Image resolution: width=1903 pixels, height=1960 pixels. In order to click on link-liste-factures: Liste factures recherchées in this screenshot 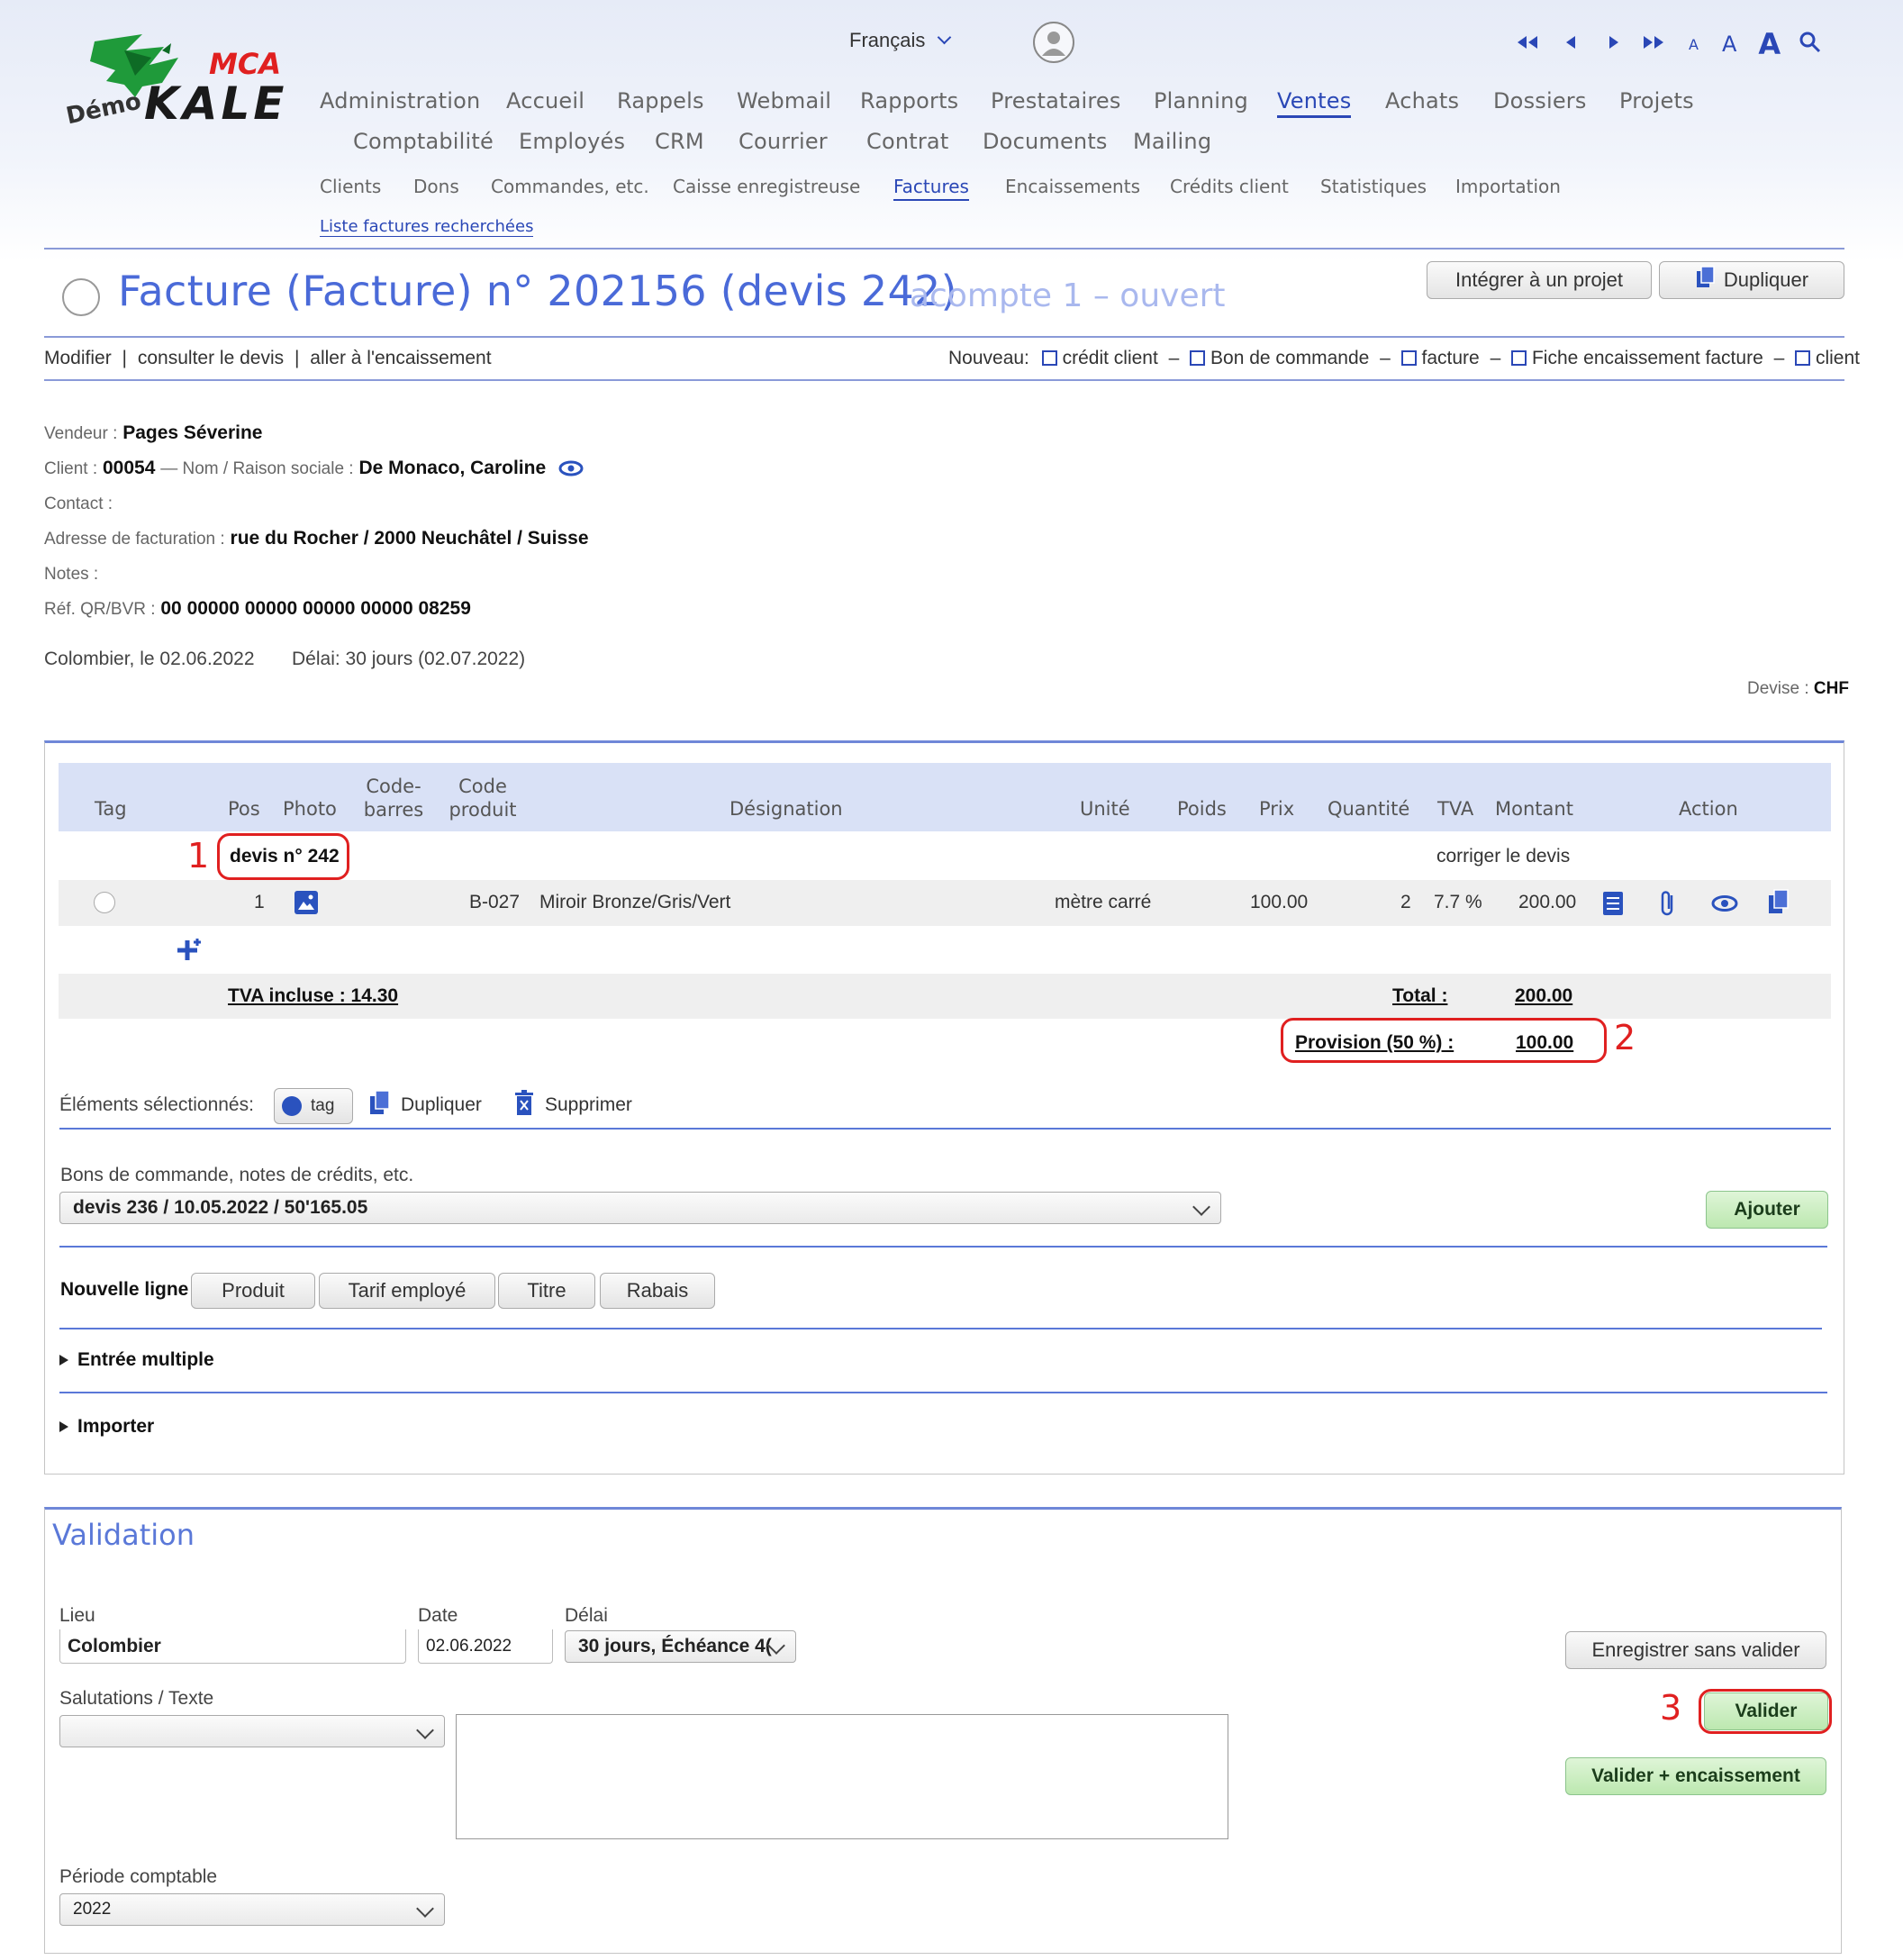, I will do `click(427, 227)`.